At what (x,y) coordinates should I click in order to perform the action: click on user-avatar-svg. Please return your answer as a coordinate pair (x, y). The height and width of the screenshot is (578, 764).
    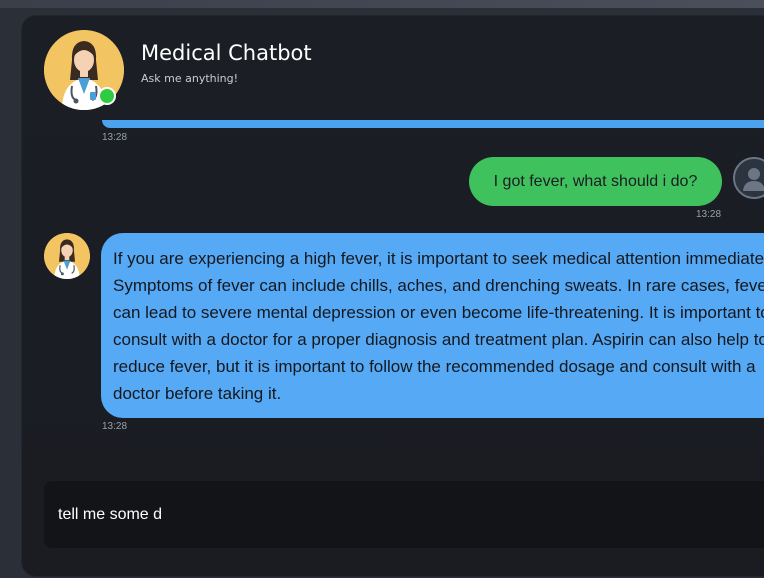
    Looking at the image, I should click on (749, 178).